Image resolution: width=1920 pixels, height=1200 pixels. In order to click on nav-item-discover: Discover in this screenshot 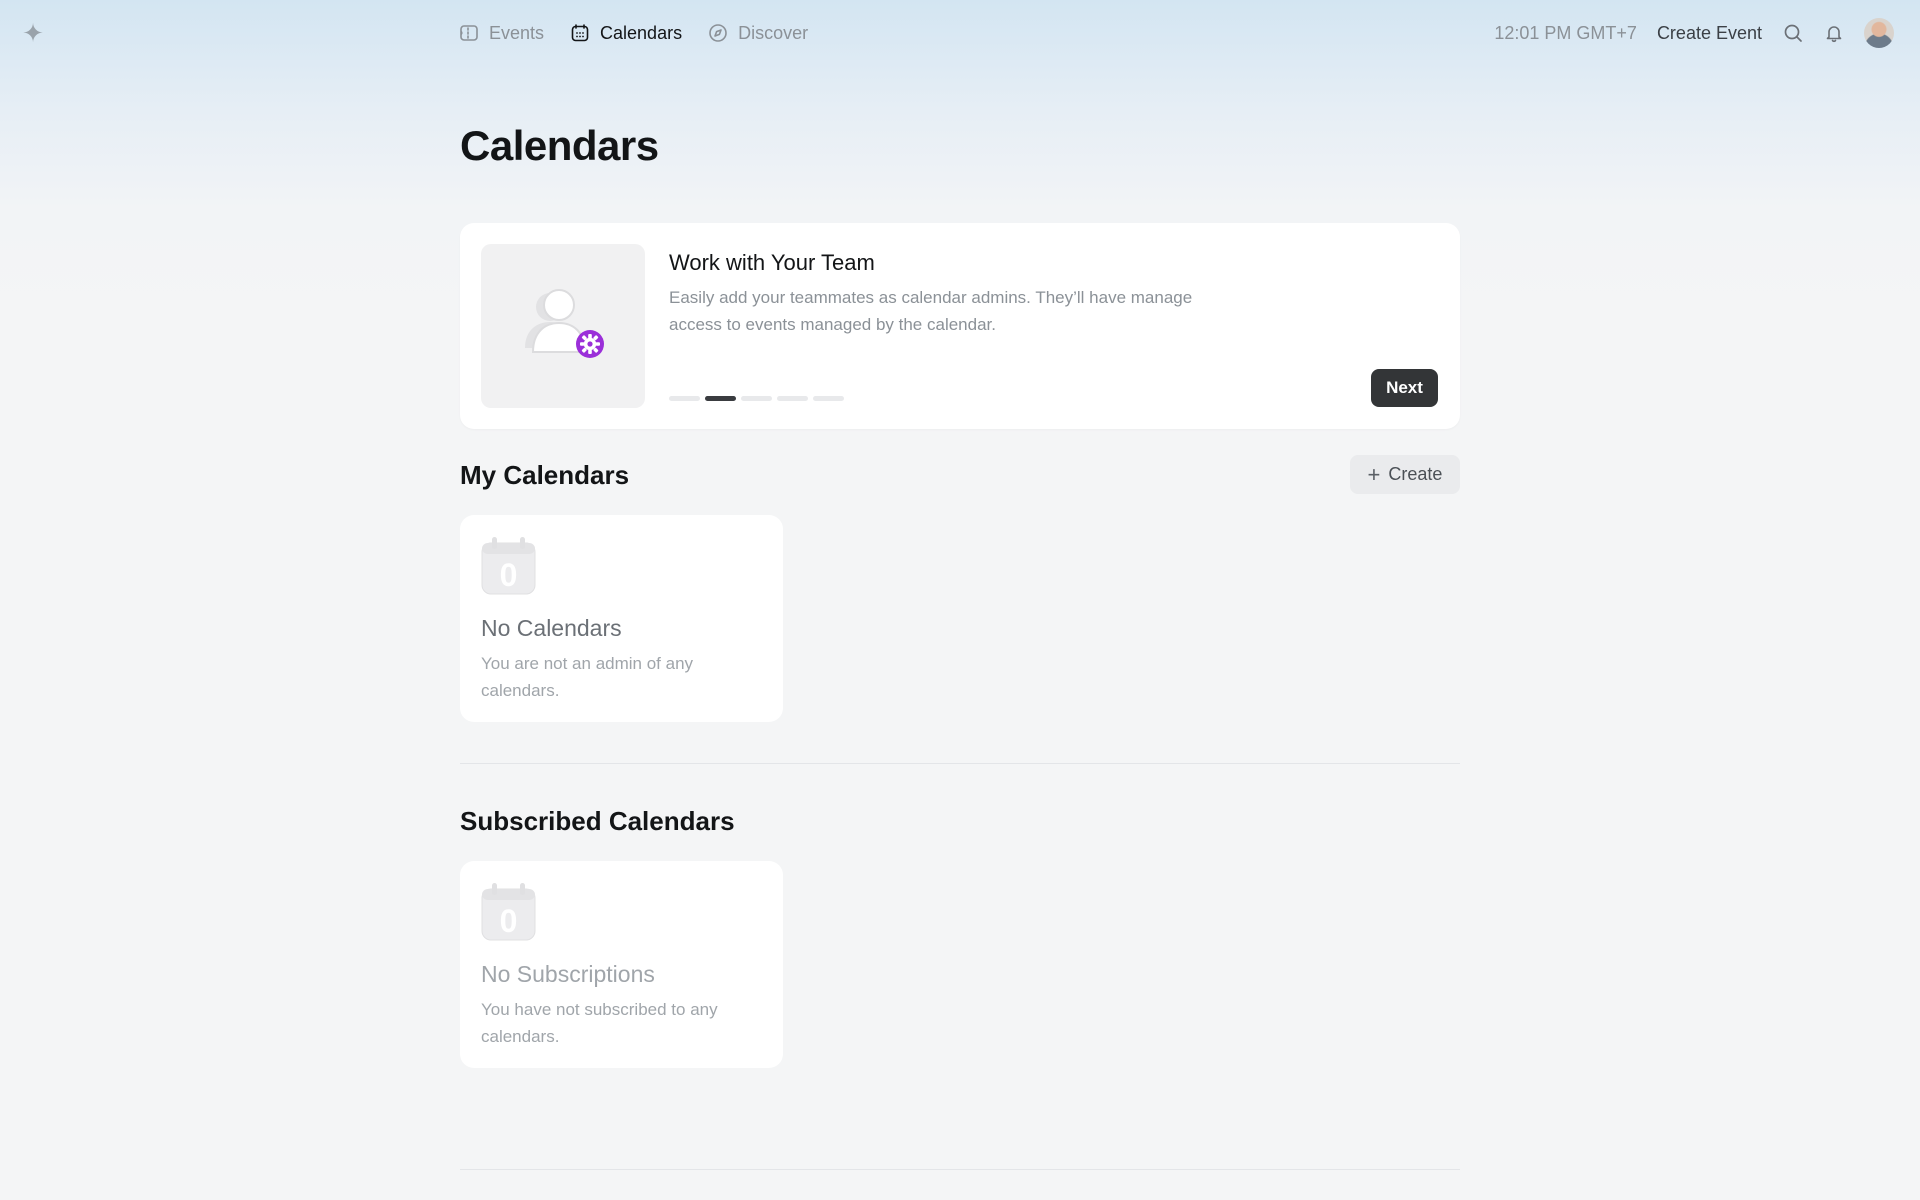, I will do `click(758, 33)`.